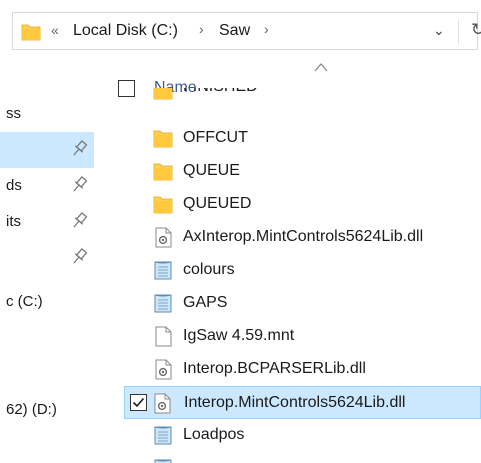 The width and height of the screenshot is (481, 463). Describe the element at coordinates (47, 302) in the screenshot. I see `nav-item-drive-c: c (C:)` at that location.